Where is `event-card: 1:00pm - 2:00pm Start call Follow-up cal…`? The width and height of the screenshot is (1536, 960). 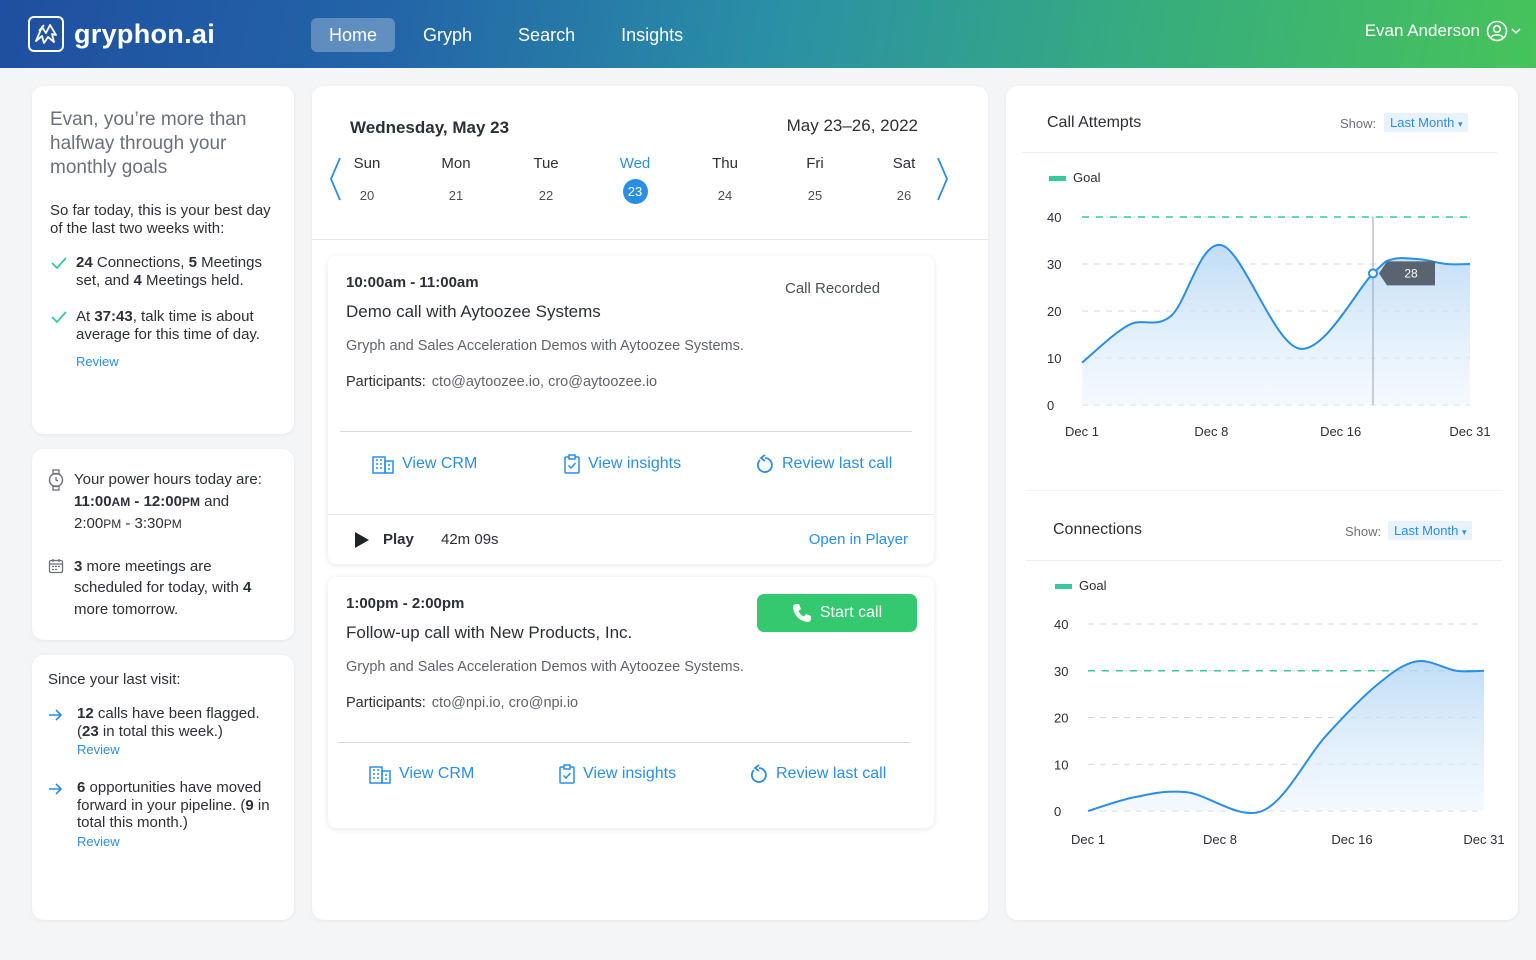
event-card: 1:00pm - 2:00pm Start call Follow-up cal… is located at coordinates (631, 702).